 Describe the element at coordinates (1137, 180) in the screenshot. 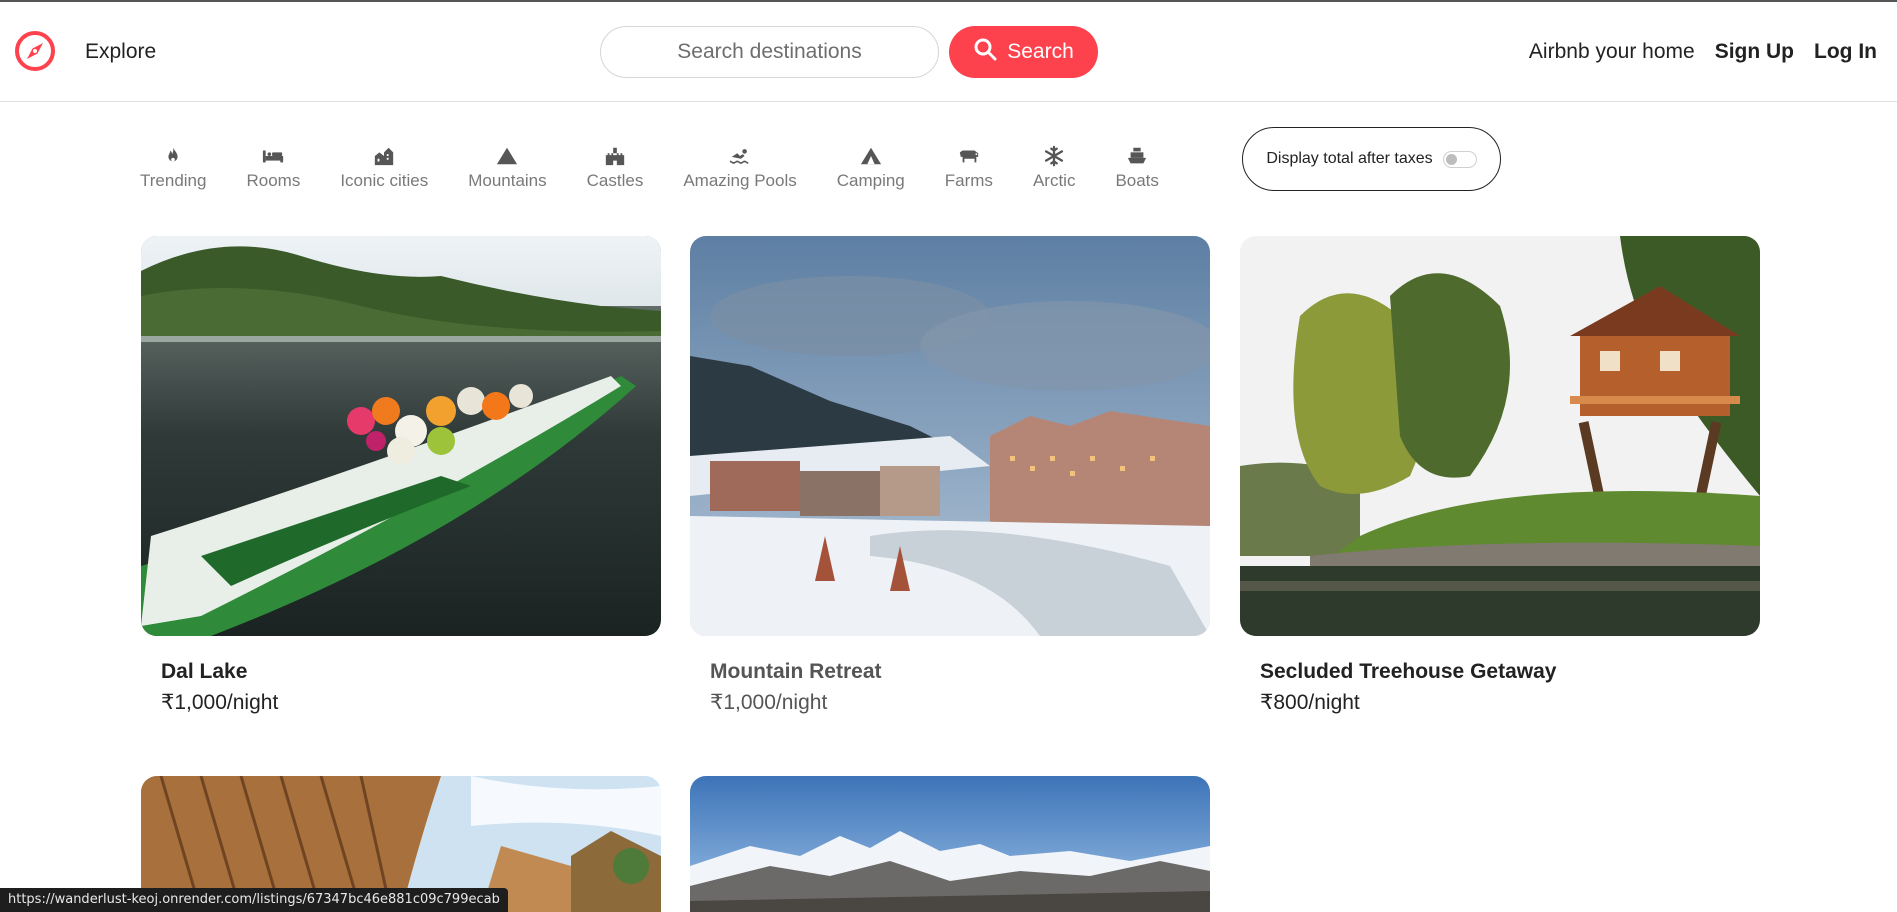

I see `filter-label: Boats` at that location.